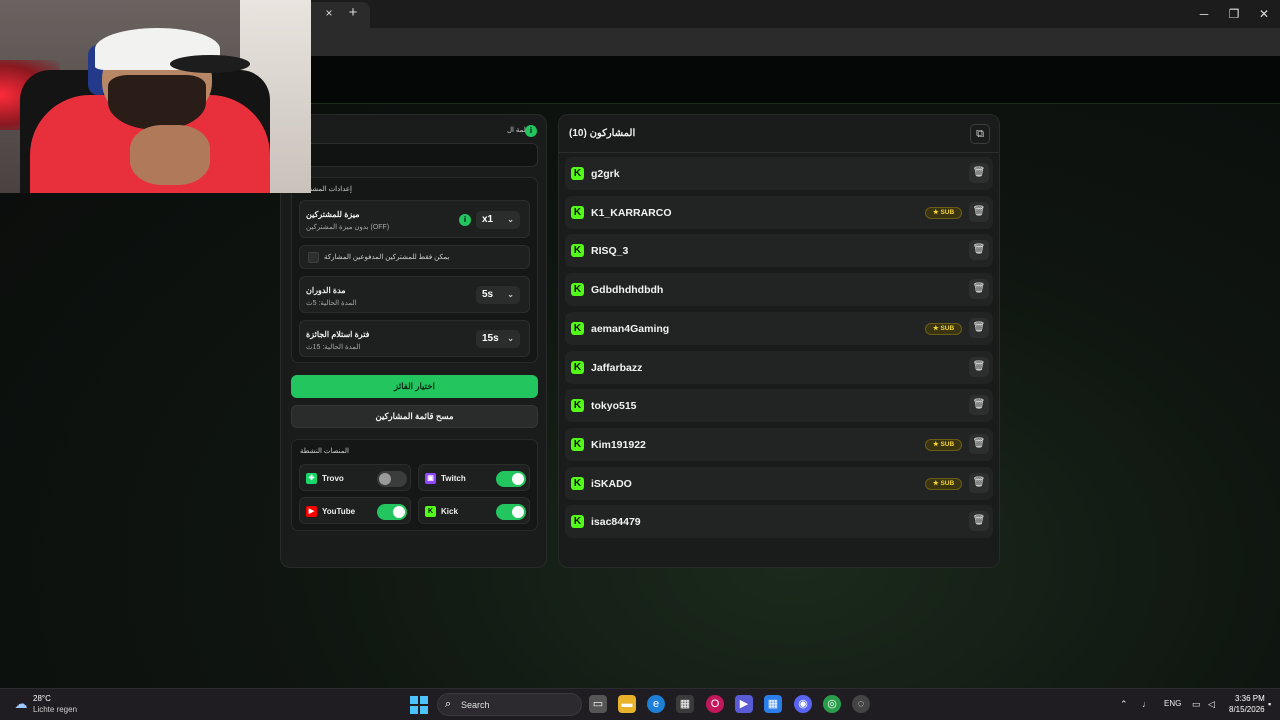 This screenshot has width=1280, height=720. Describe the element at coordinates (488, 294) in the screenshot. I see `spin-duration-value: 5s` at that location.